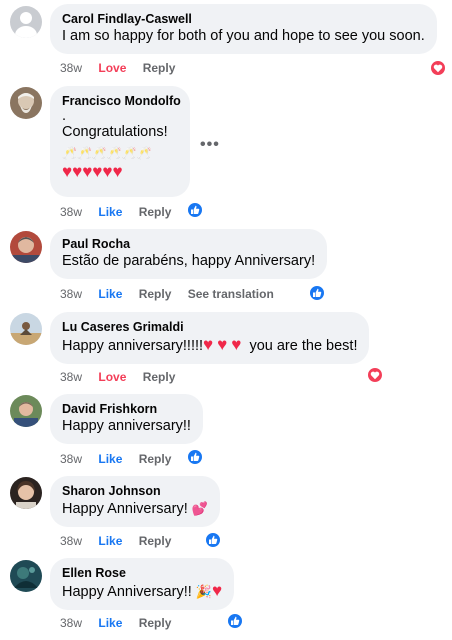 This screenshot has height=640, width=452. I want to click on party-emoji: 🎉, so click(203, 591).